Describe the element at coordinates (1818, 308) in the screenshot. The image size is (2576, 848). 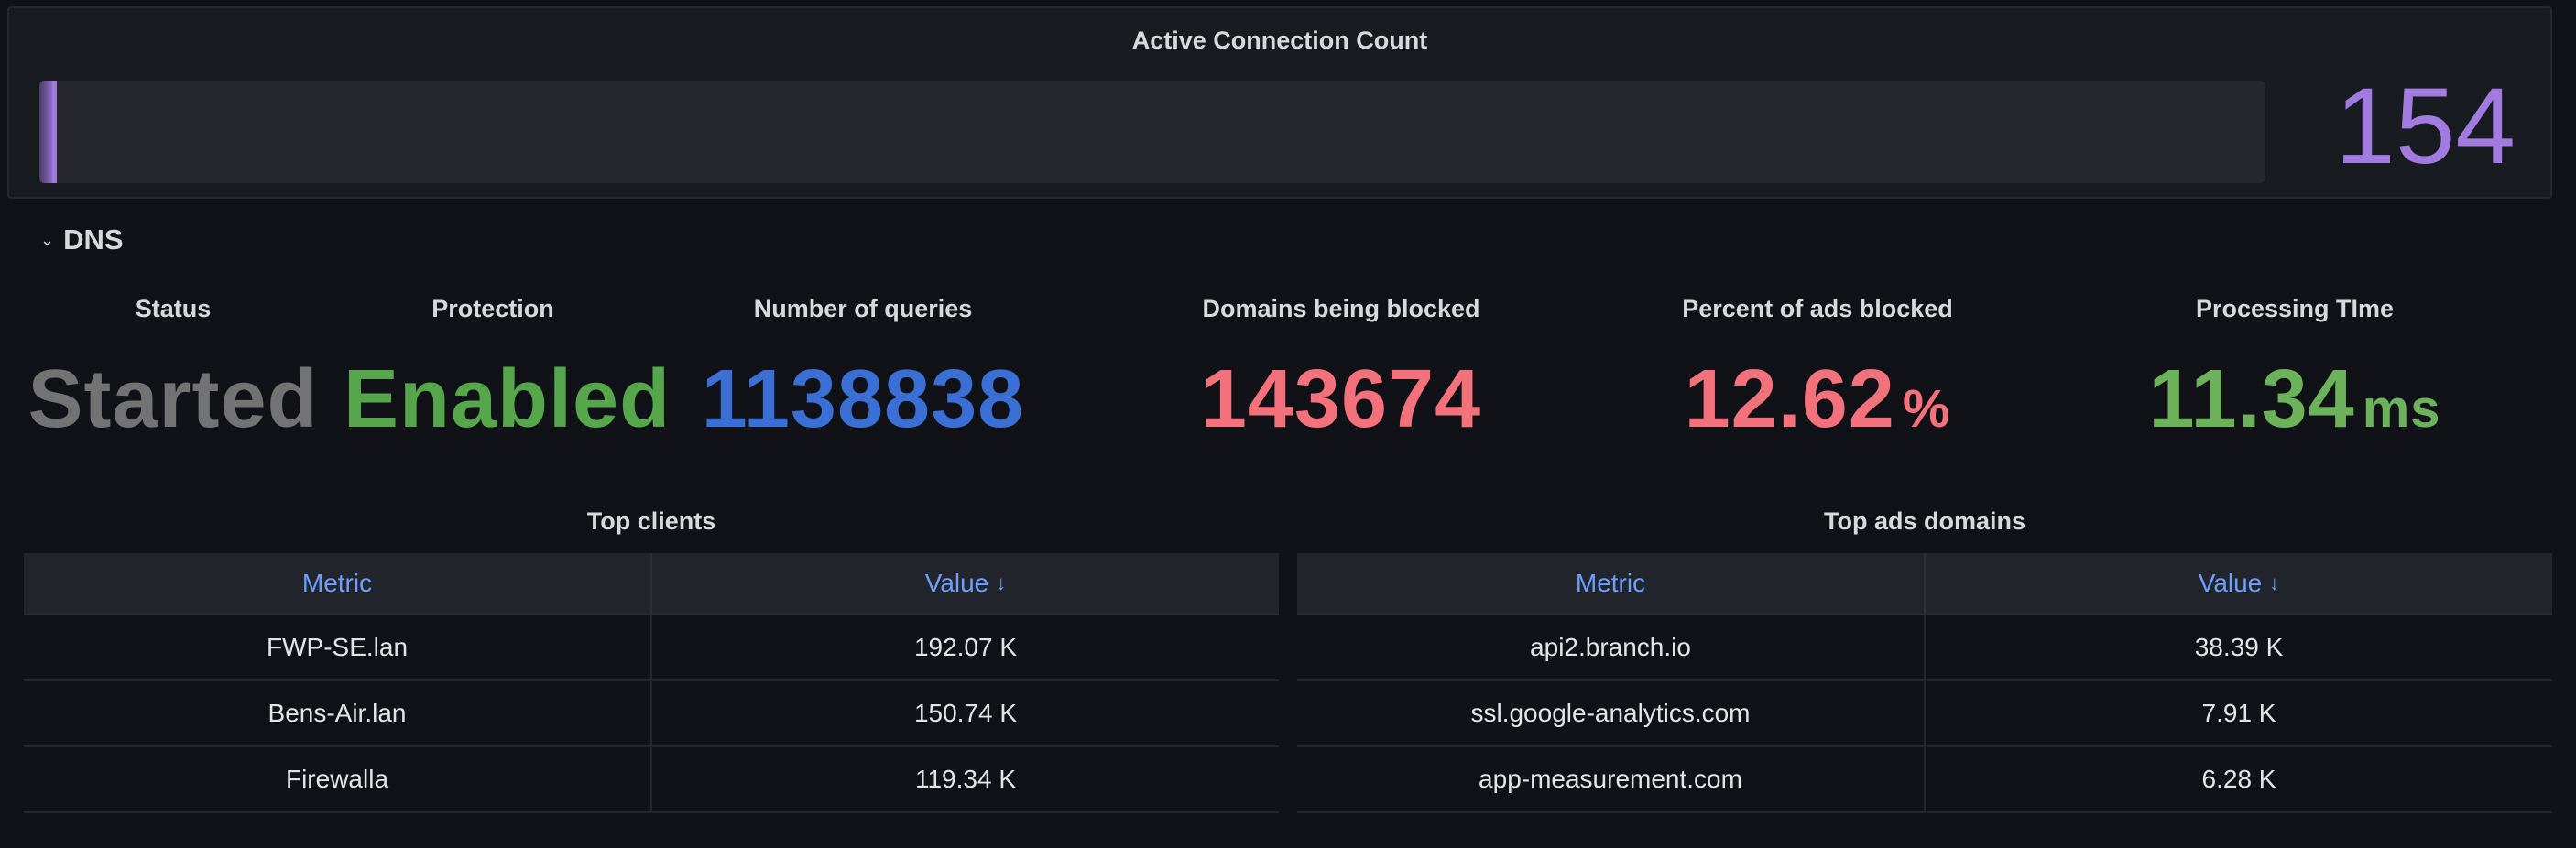
I see `stat-title: Percent of ads blocked` at that location.